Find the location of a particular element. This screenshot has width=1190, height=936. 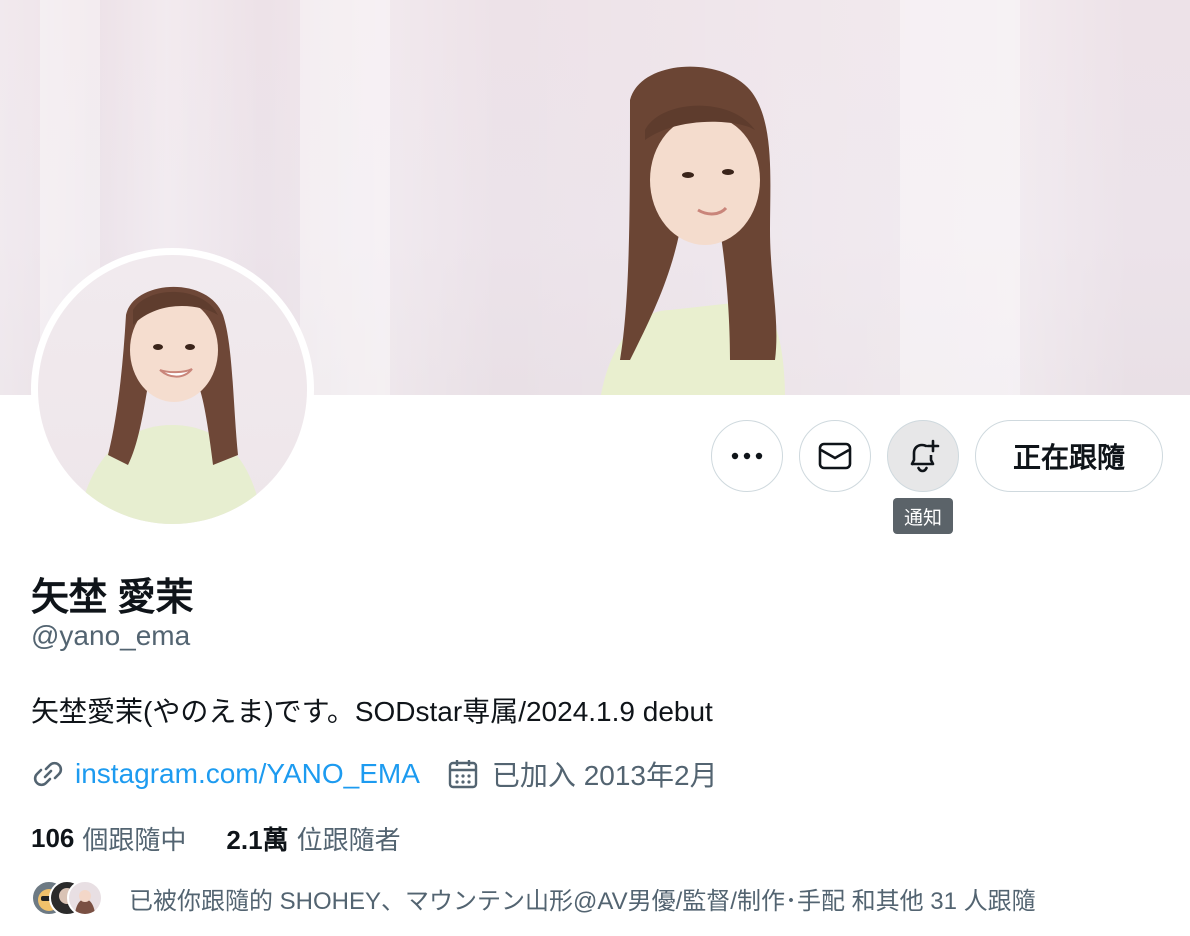

mini-avatar is located at coordinates (85, 898).